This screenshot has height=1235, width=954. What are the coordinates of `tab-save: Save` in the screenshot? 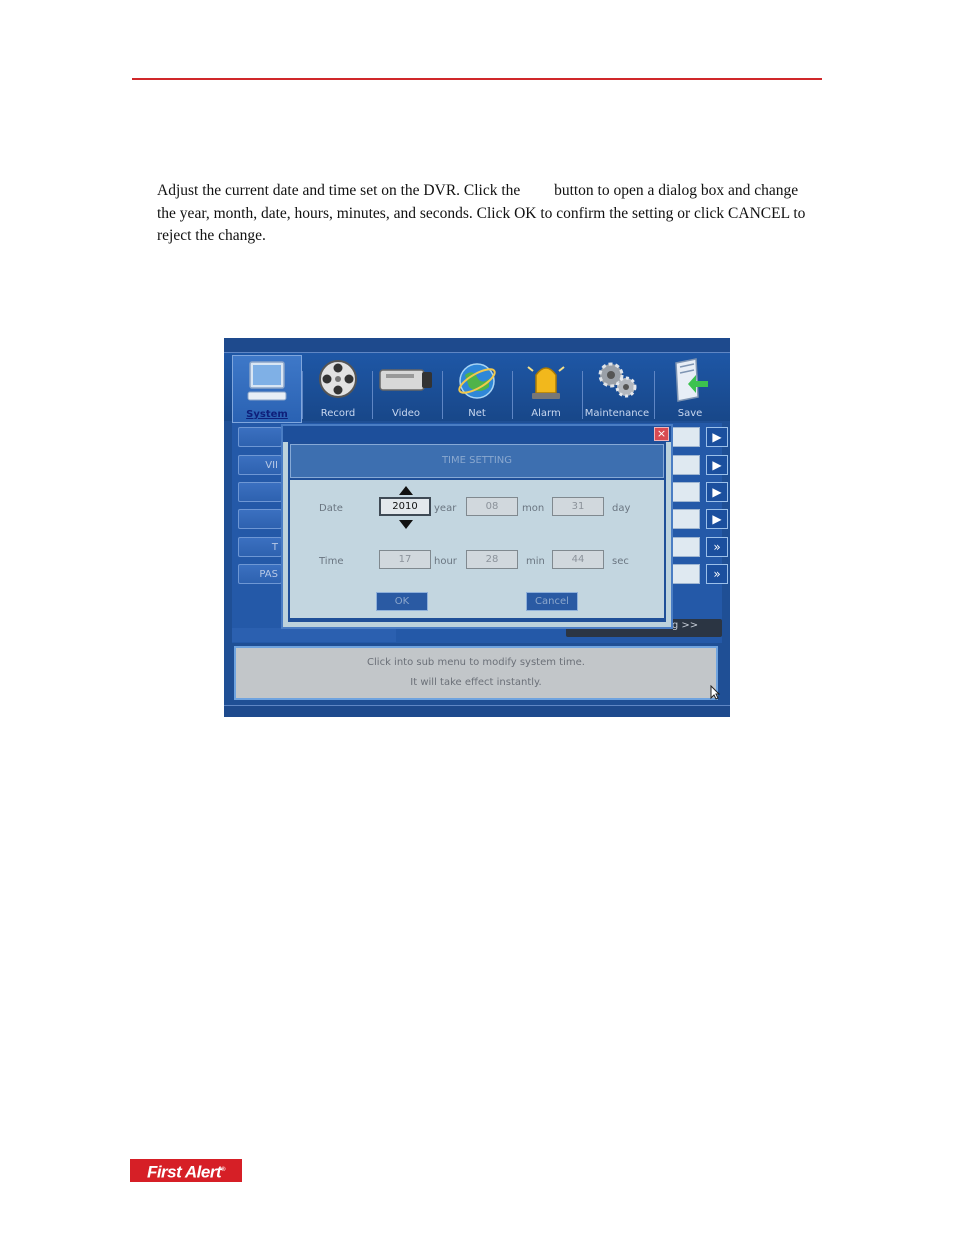 It's located at (690, 388).